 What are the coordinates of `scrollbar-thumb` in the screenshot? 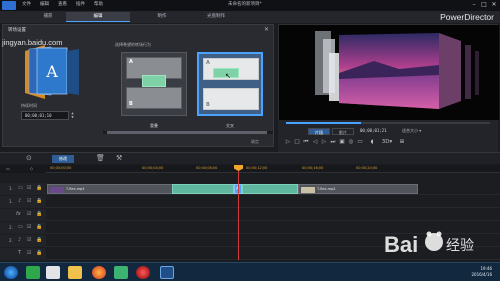 It's located at (187, 132).